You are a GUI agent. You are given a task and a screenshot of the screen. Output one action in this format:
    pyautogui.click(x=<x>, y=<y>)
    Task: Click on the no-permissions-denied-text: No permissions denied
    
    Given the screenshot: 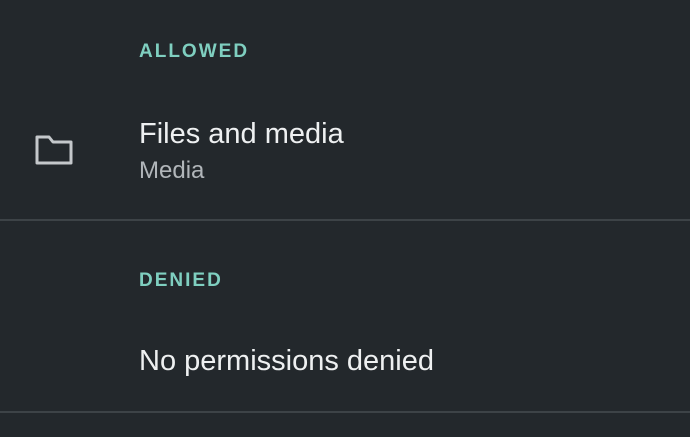 What is the action you would take?
    pyautogui.click(x=286, y=361)
    